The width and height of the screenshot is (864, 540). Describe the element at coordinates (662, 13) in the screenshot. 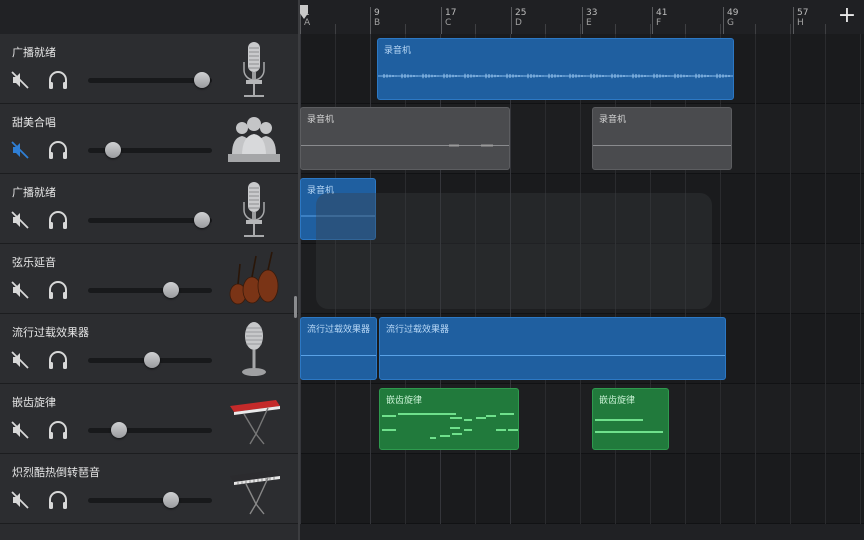

I see `ruler-bar-number: 41` at that location.